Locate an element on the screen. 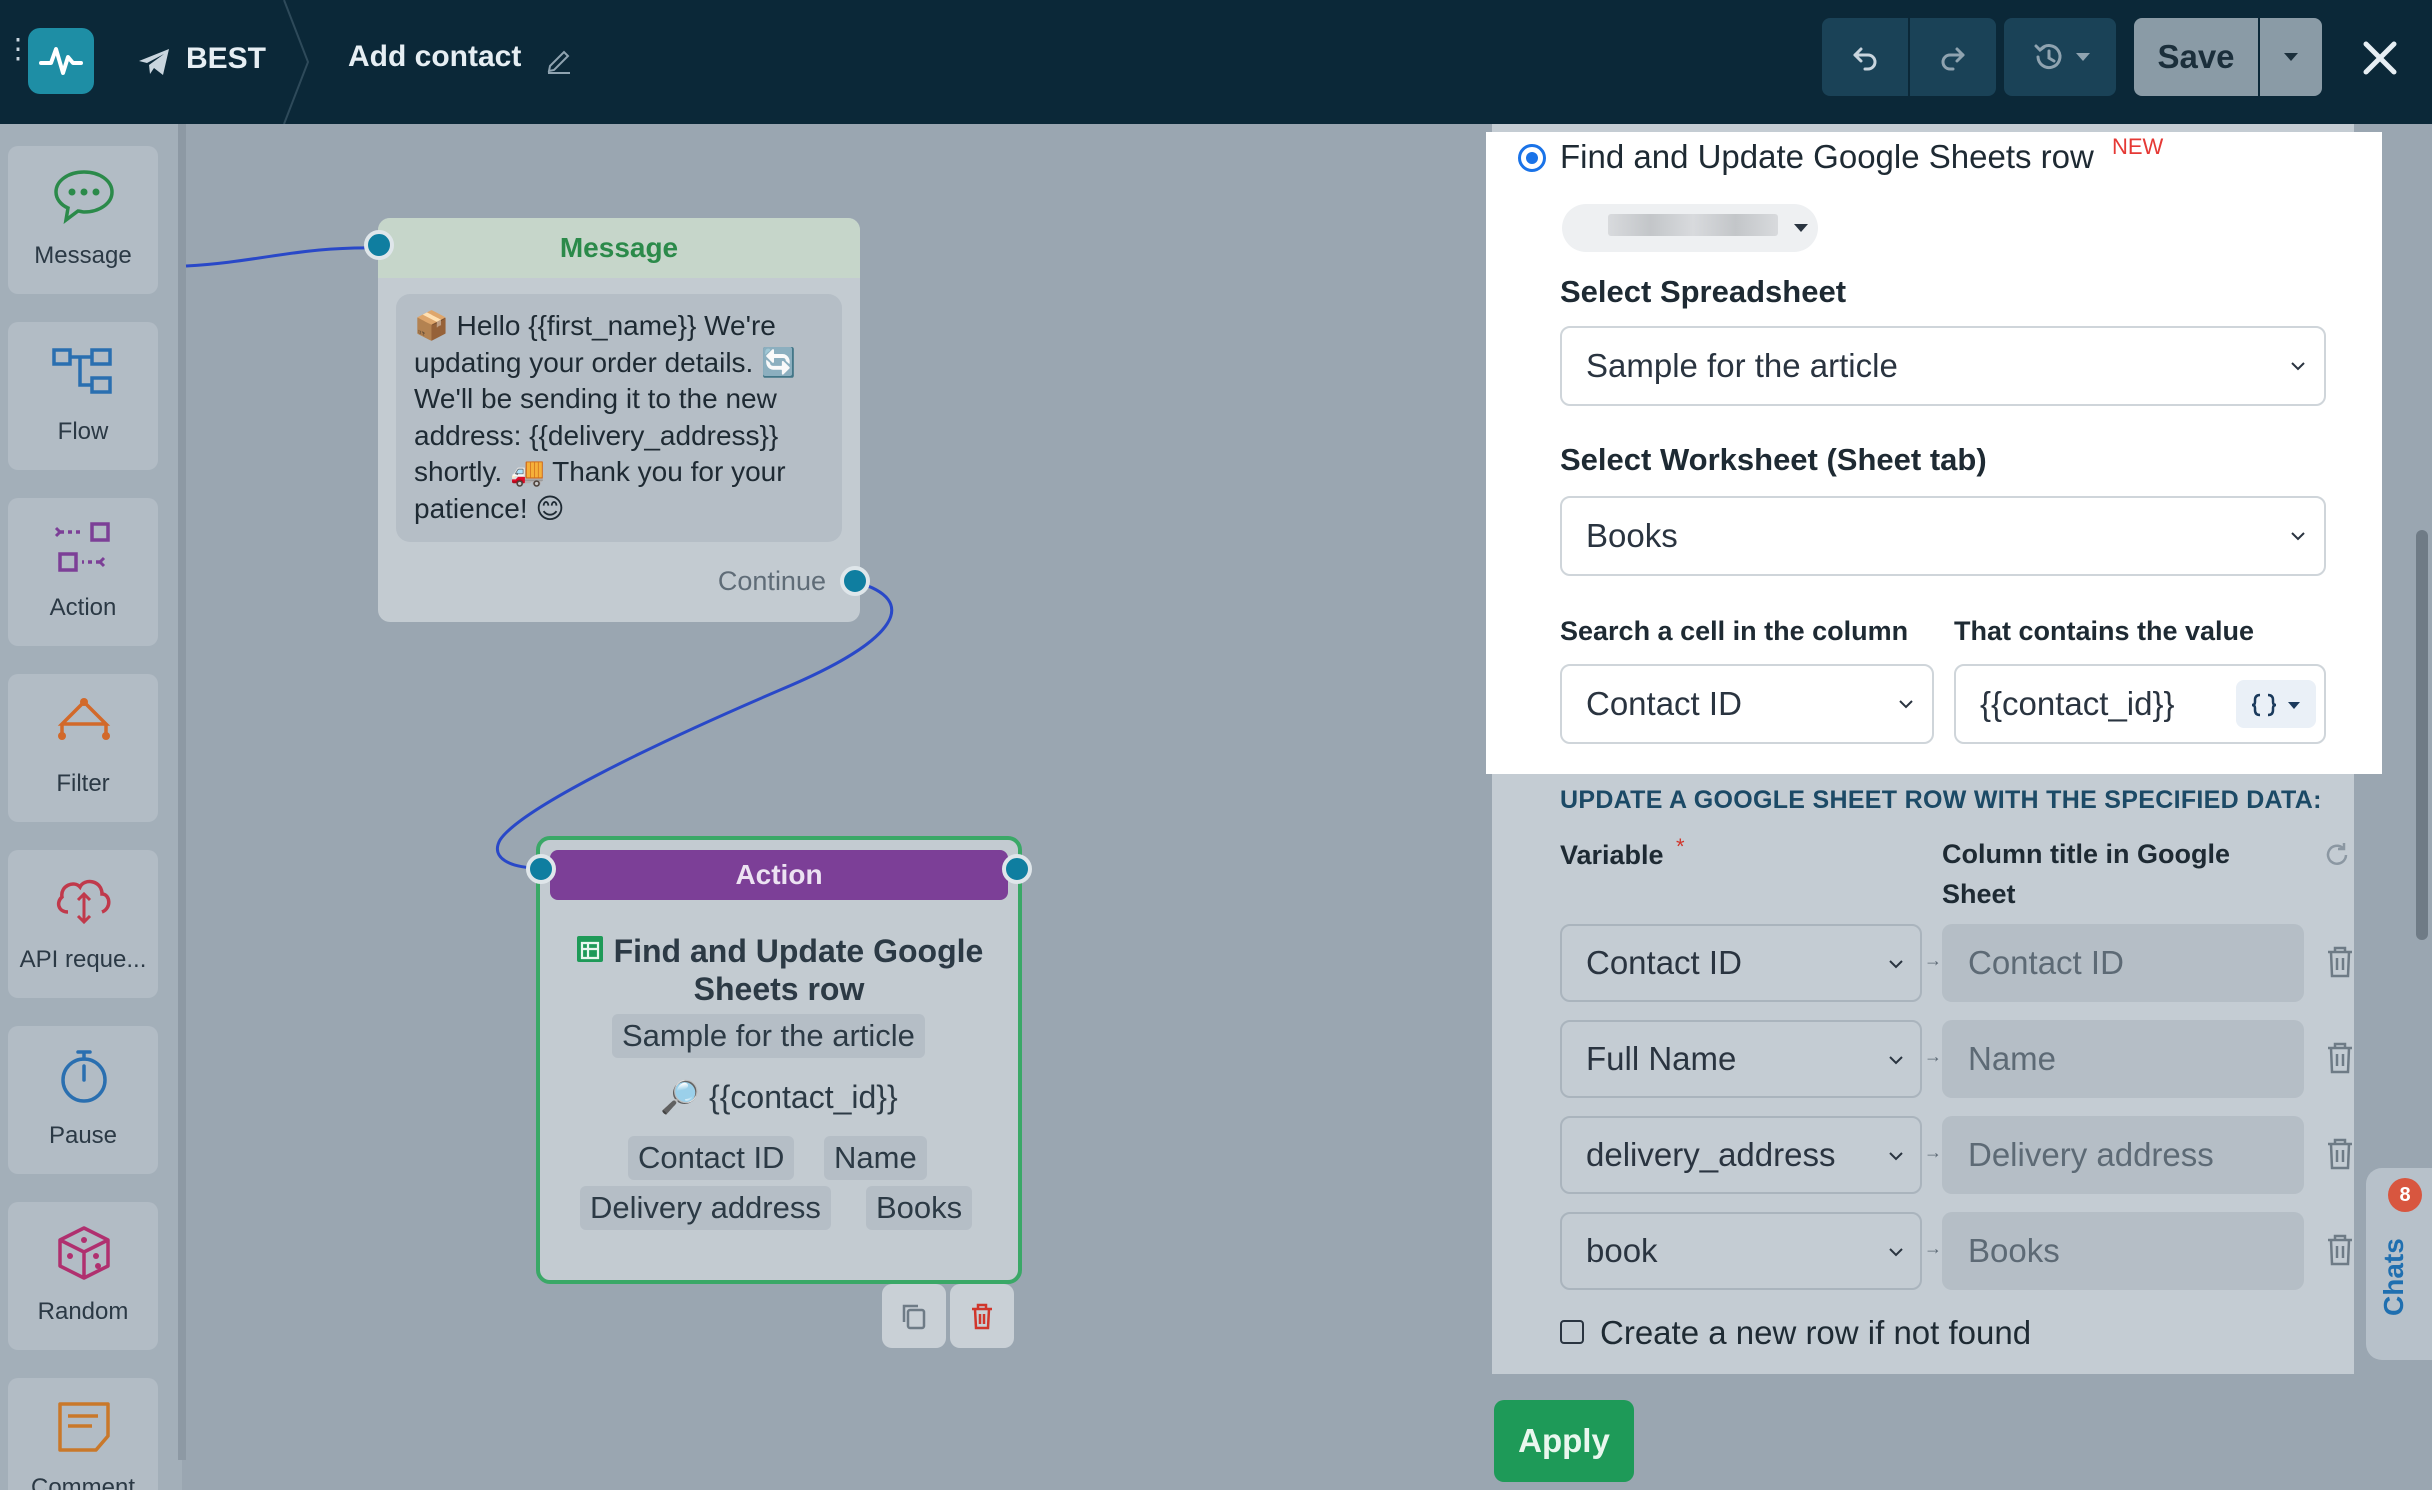 This screenshot has height=1490, width=2432. action-input-port is located at coordinates (541, 869).